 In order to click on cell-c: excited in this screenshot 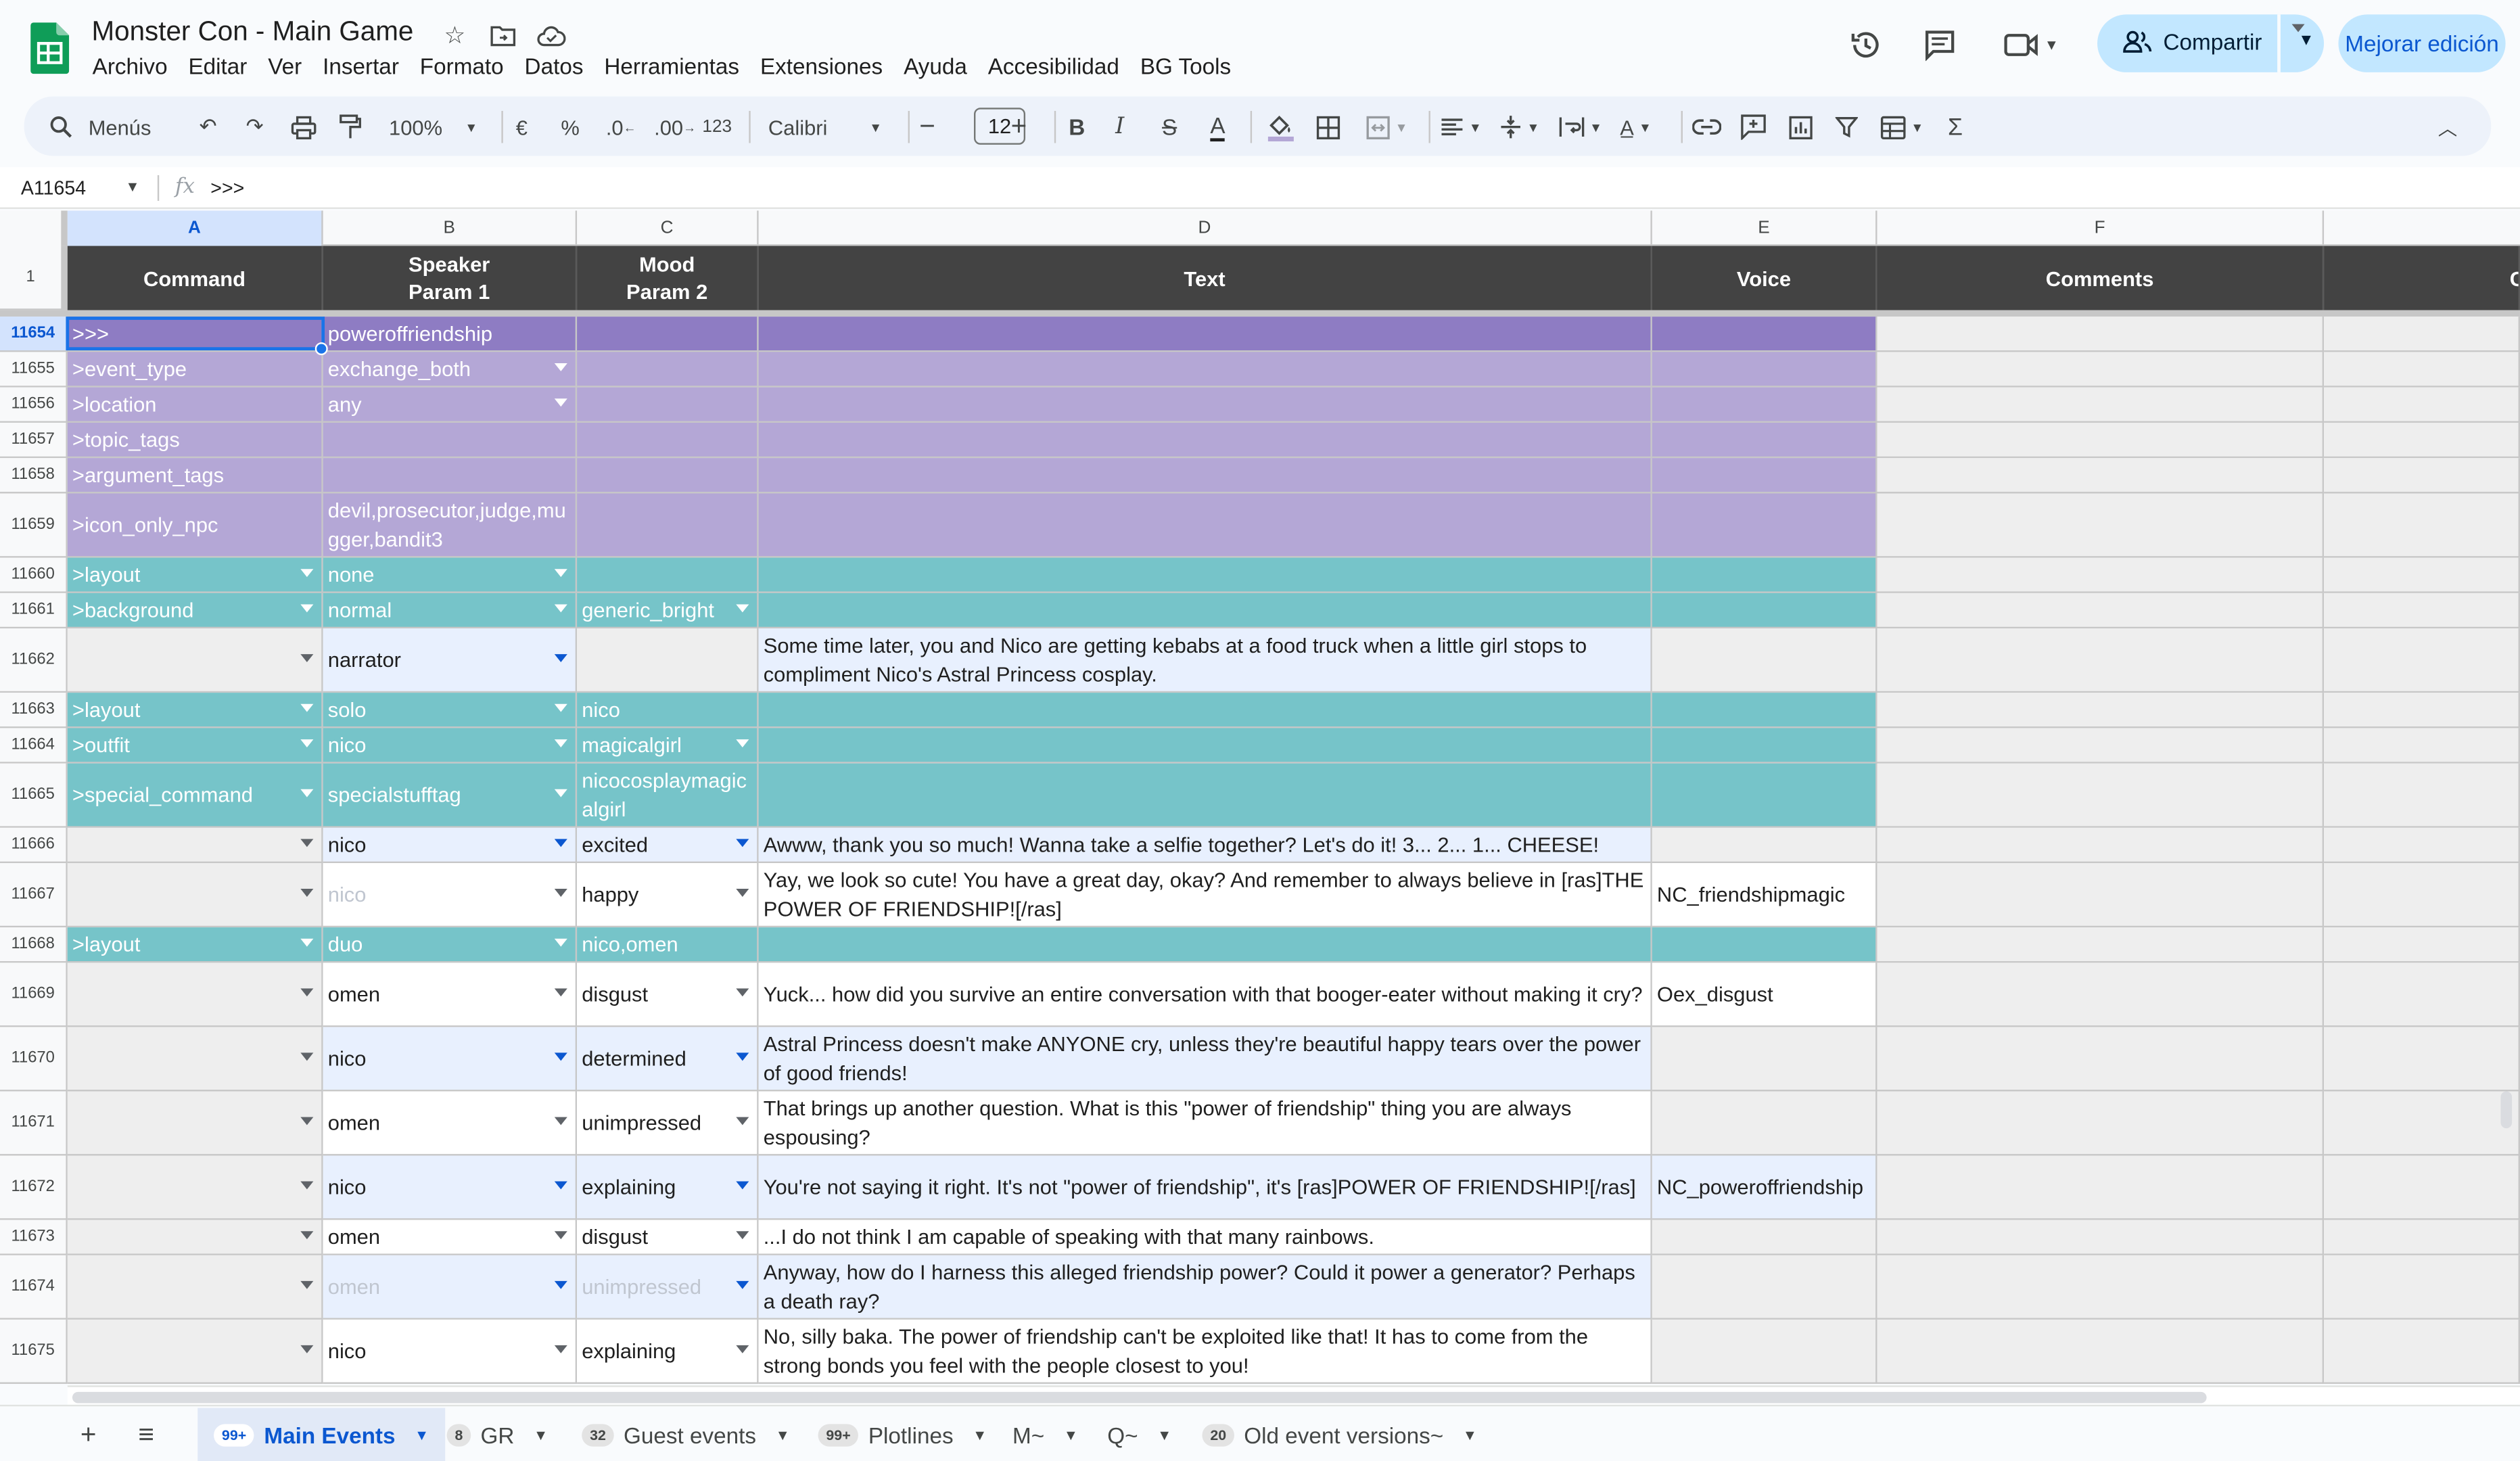, I will do `click(668, 845)`.